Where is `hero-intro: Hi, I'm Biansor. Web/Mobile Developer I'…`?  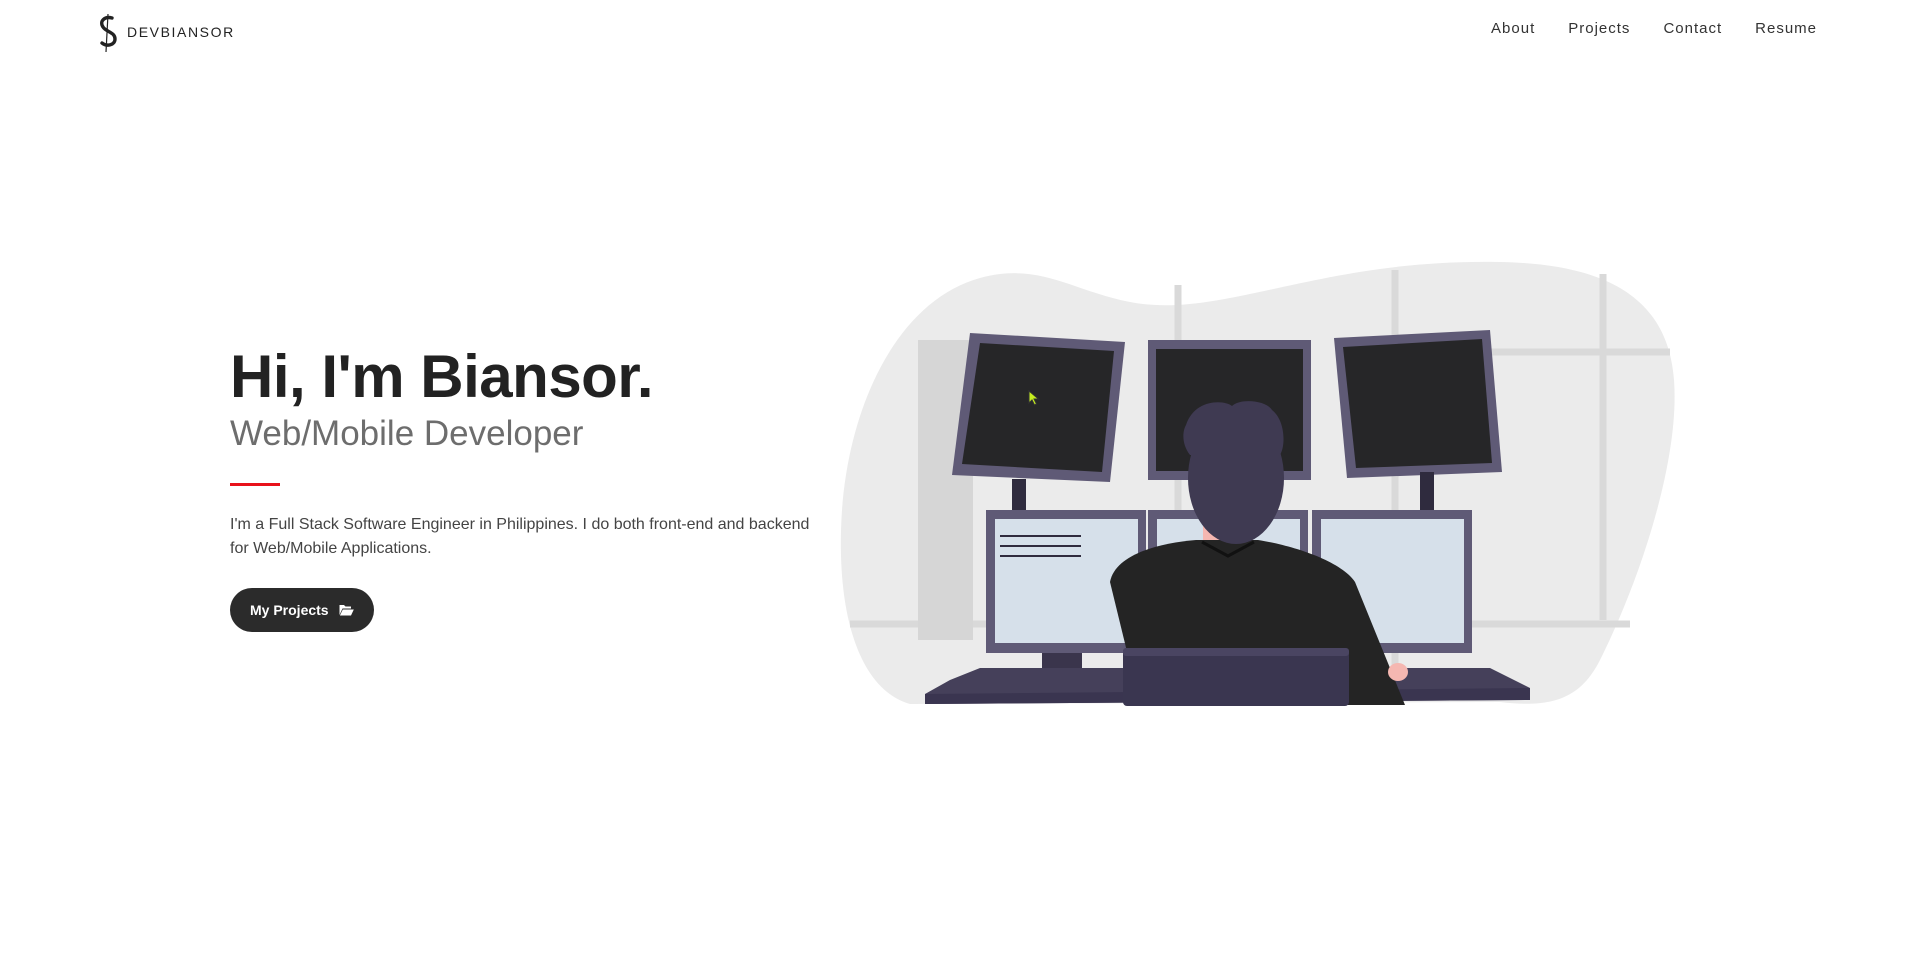
hero-intro: Hi, I'm Biansor. Web/Mobile Developer I'… is located at coordinates (525, 487).